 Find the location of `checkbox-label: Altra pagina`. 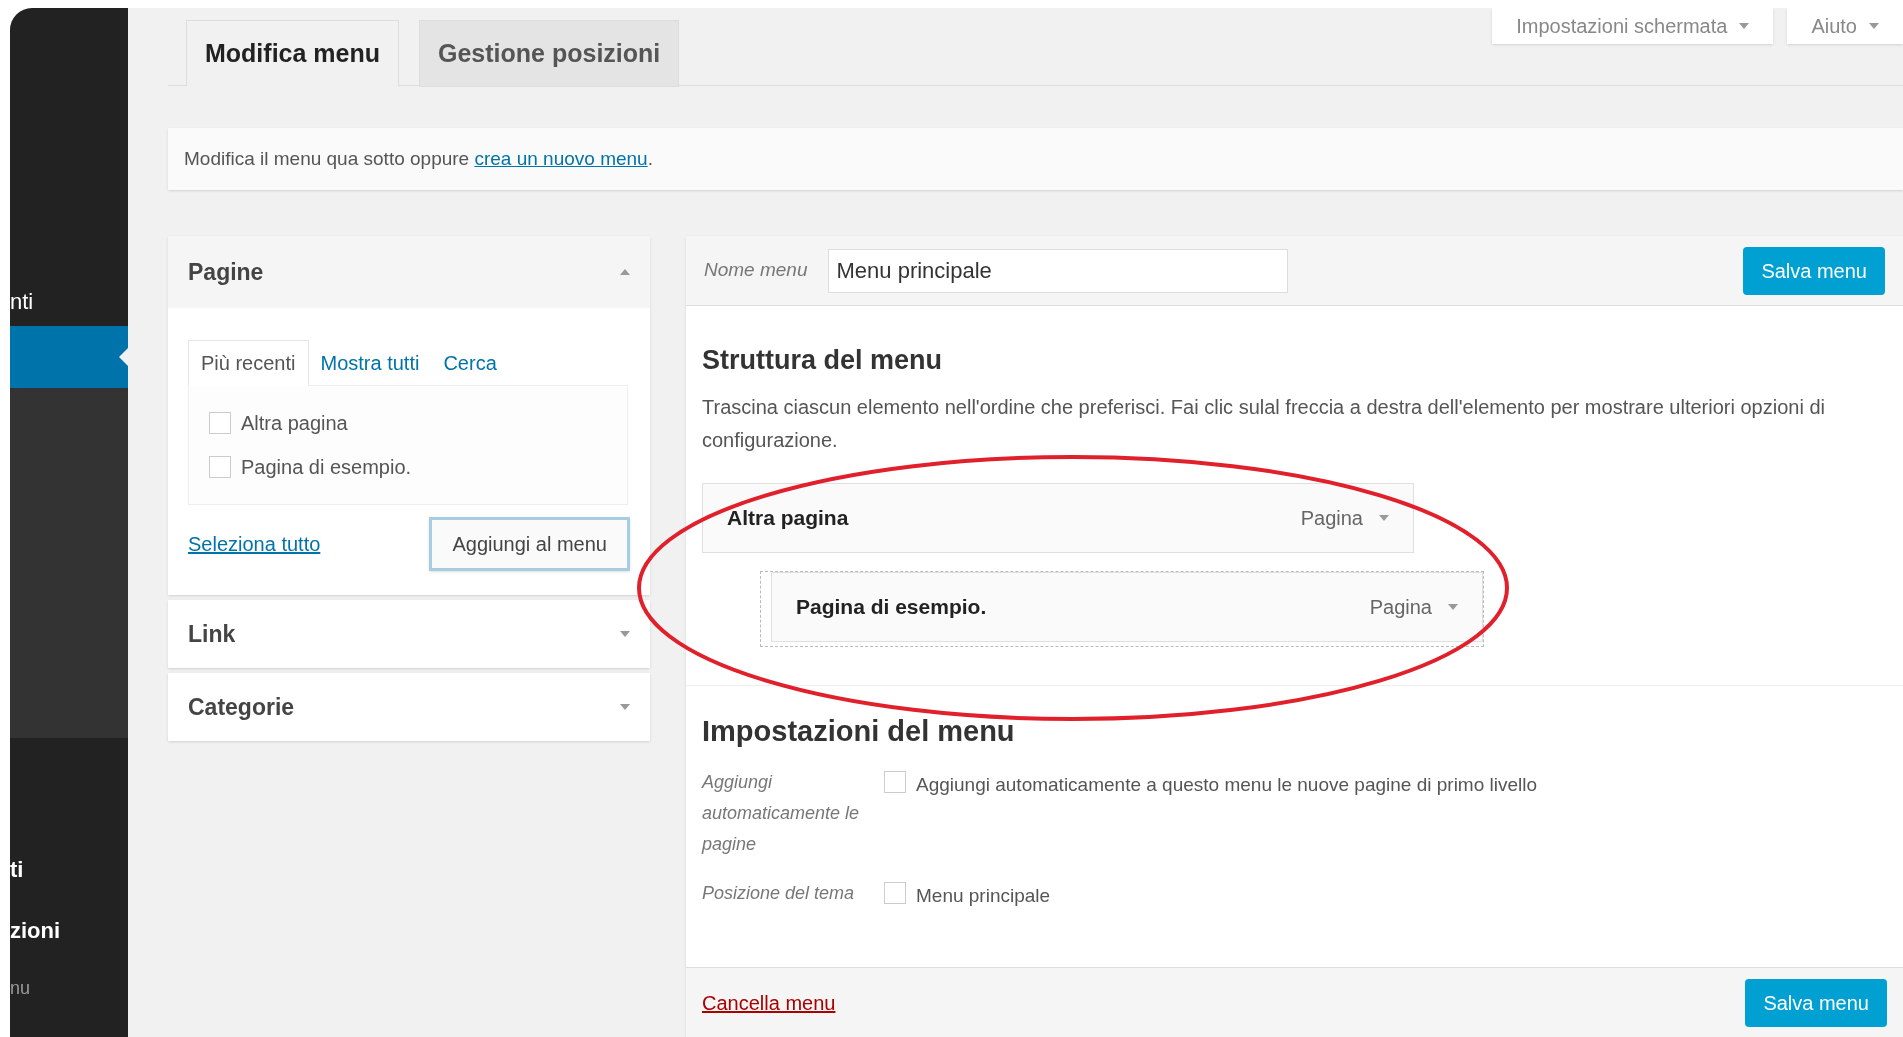

checkbox-label: Altra pagina is located at coordinates (294, 423).